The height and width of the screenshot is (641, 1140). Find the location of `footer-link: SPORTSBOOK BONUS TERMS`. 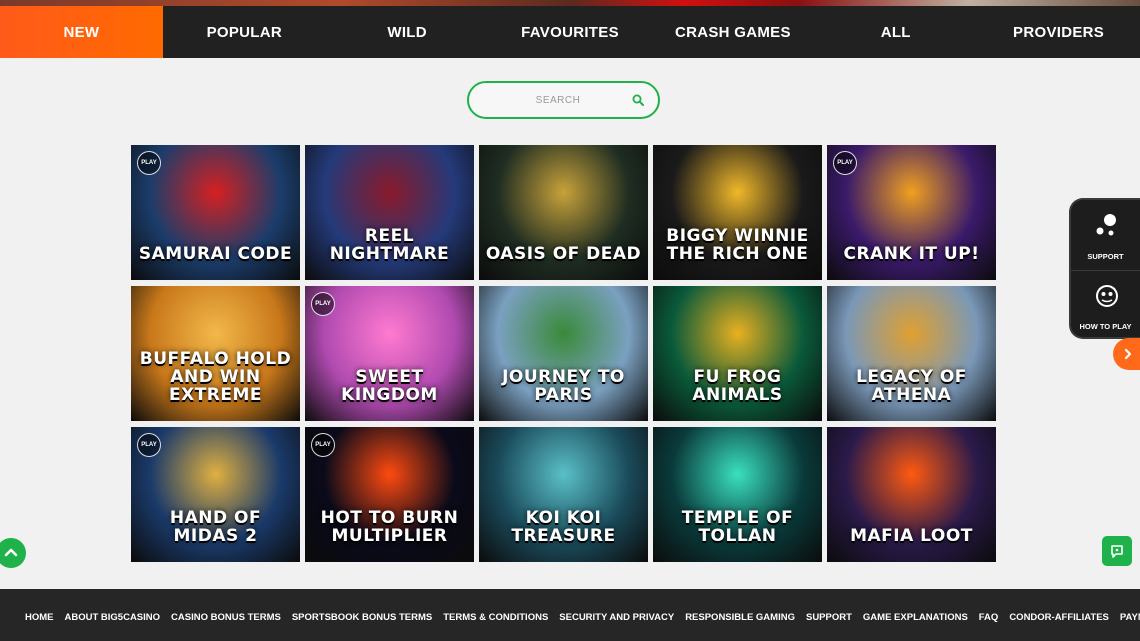

footer-link: SPORTSBOOK BONUS TERMS is located at coordinates (362, 617).